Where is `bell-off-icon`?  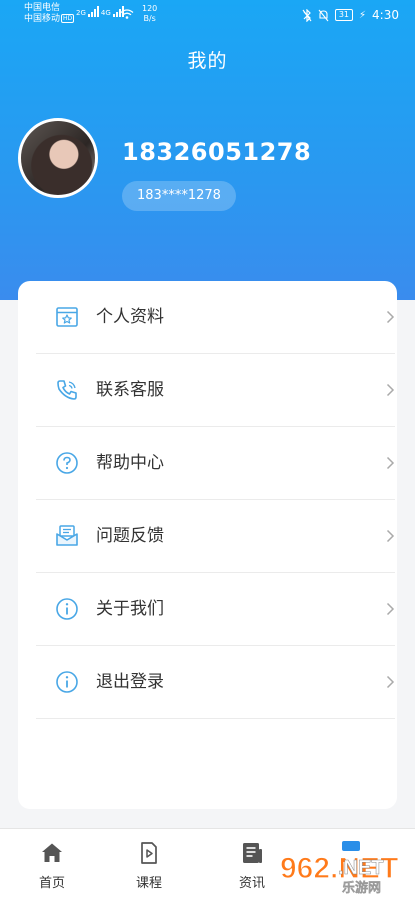 bell-off-icon is located at coordinates (323, 15).